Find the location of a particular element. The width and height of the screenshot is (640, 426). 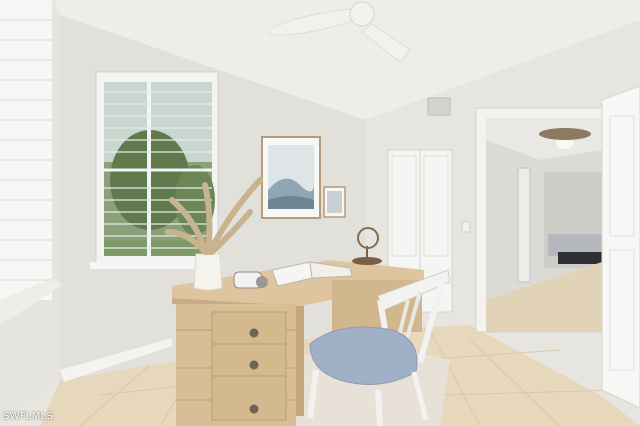

drawer-fronts is located at coordinates (249, 366).